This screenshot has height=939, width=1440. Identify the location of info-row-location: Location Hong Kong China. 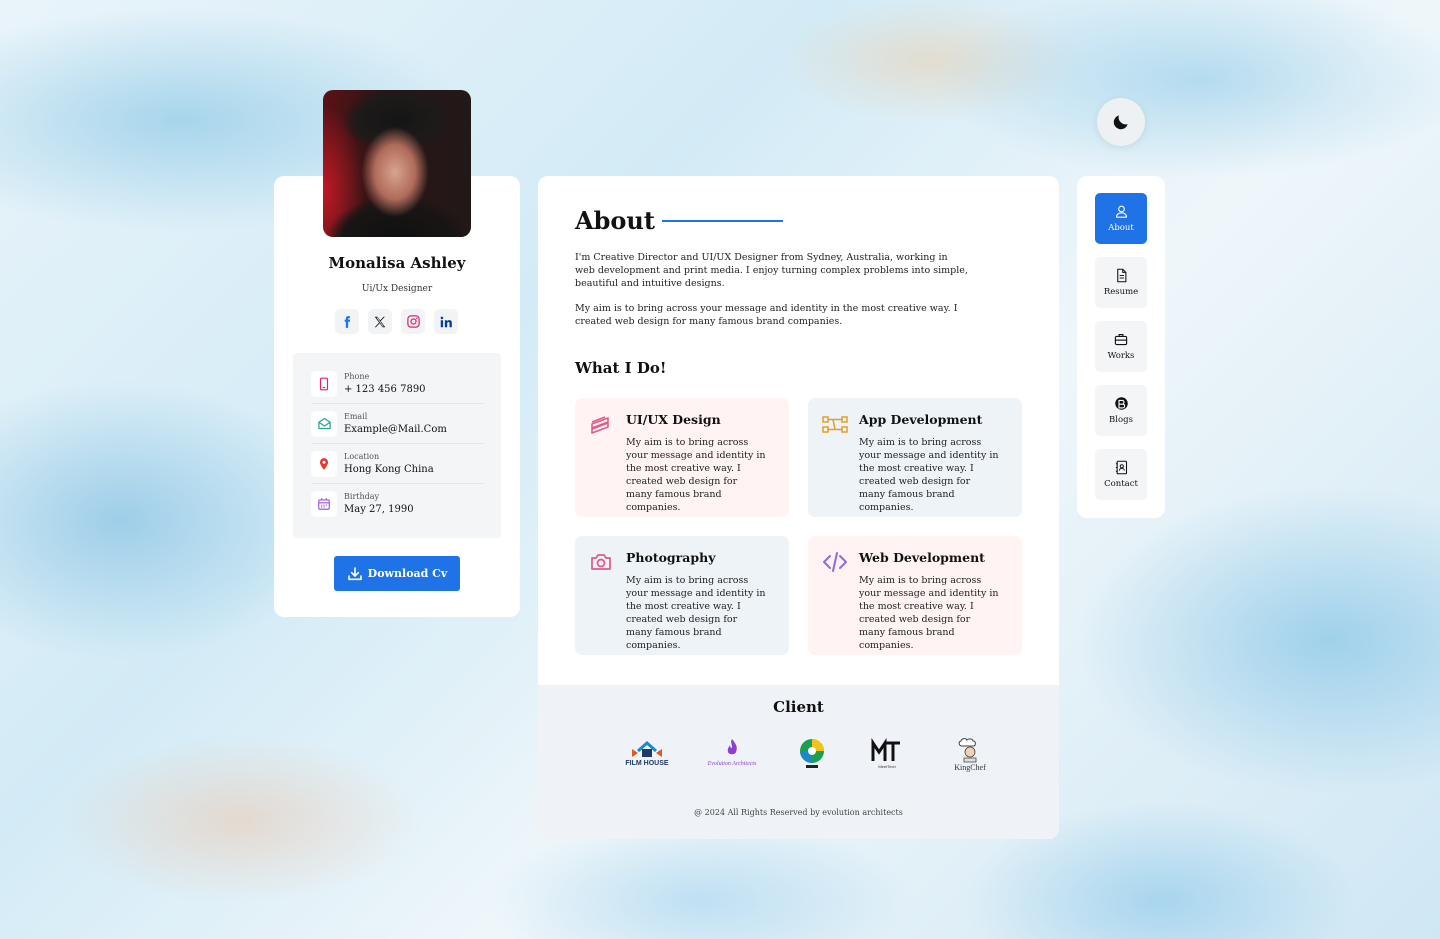
(397, 464).